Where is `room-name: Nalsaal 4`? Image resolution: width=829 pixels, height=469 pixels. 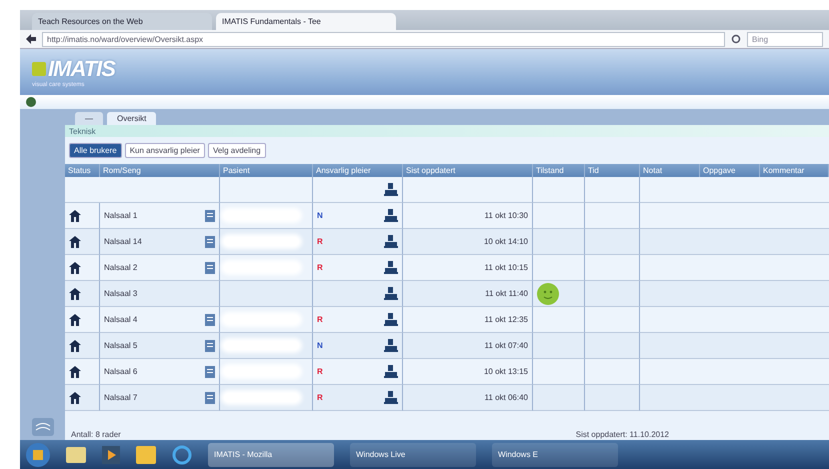
room-name: Nalsaal 4 is located at coordinates (121, 319).